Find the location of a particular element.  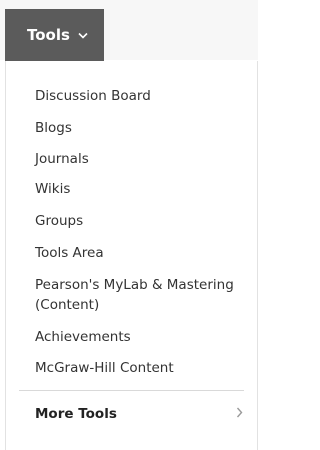

menu-item-journals: Journals is located at coordinates (62, 159).